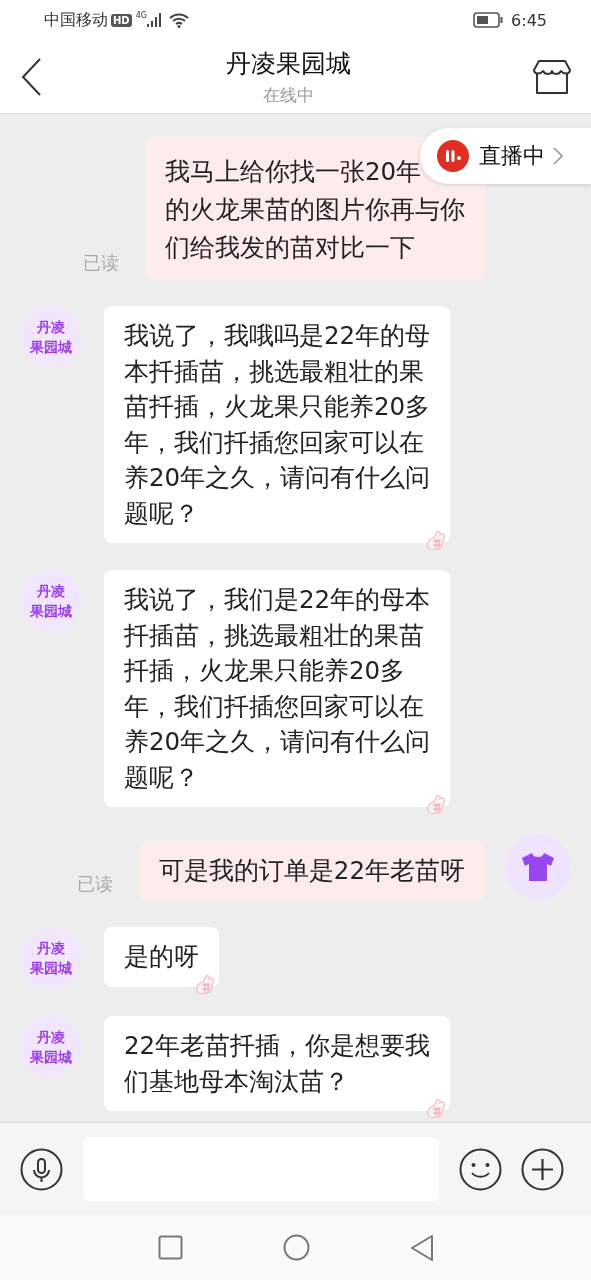  What do you see at coordinates (170, 1247) in the screenshot?
I see `recent-apps-icon` at bounding box center [170, 1247].